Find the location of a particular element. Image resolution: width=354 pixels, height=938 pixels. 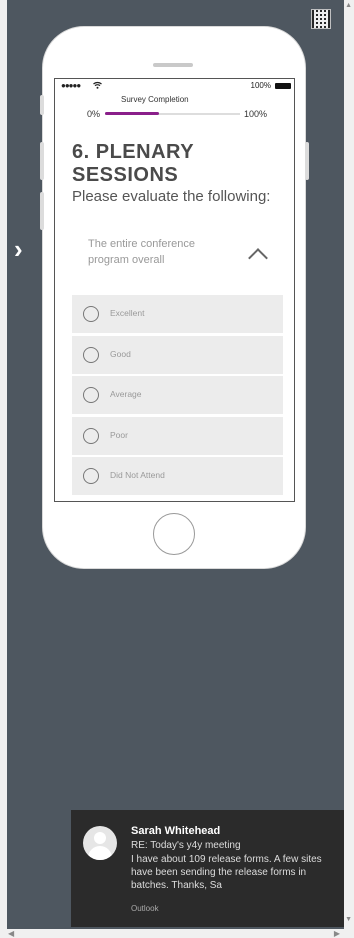

option-did-not-attend: Did Not Attend is located at coordinates (177, 476).